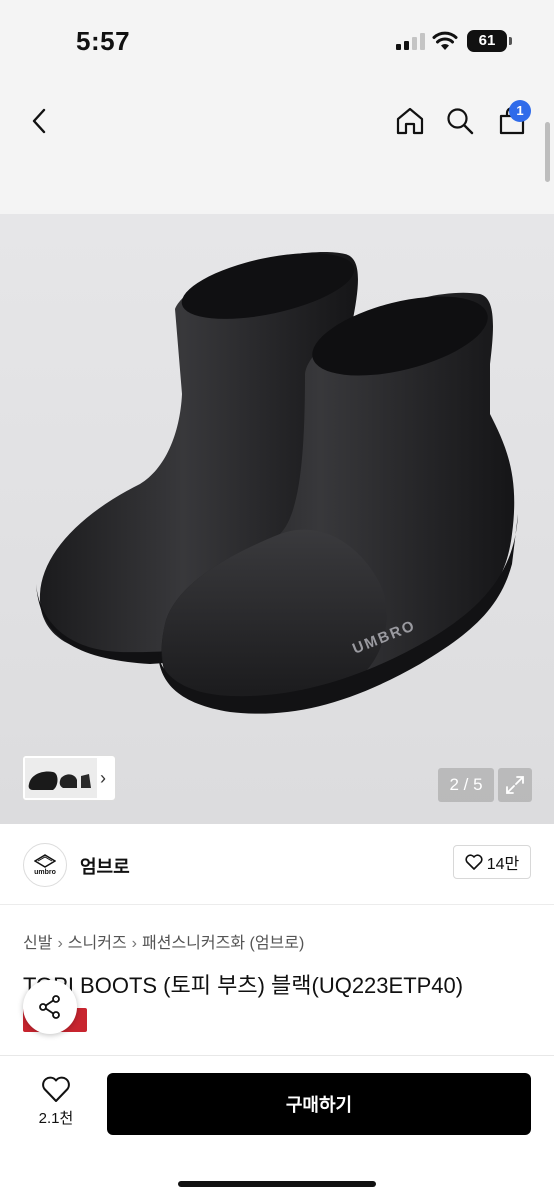 The width and height of the screenshot is (554, 1200). I want to click on product-title: TOPI BOOTS (토피 부츠) 블랙(UQ223ETP40), so click(243, 985).